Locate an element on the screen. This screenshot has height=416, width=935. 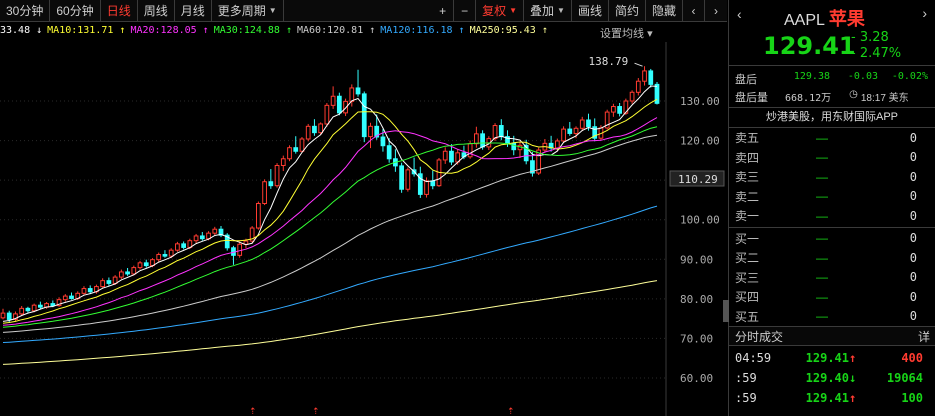
more-periods-dropdown: 更多周期 ▼ is located at coordinates (248, 10).